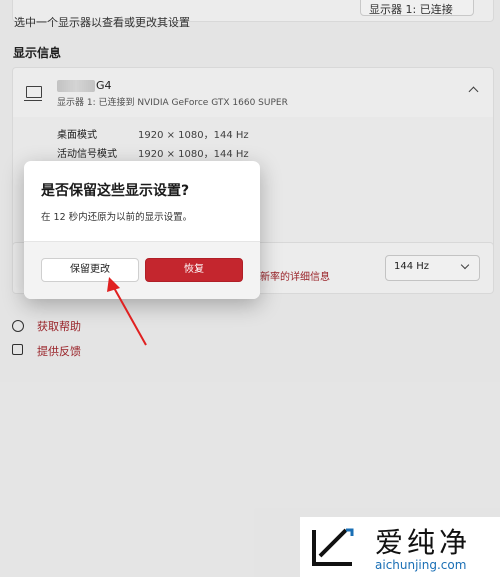 This screenshot has height=577, width=500. Describe the element at coordinates (421, 565) in the screenshot. I see `watermark-url: aichunjing.com` at that location.